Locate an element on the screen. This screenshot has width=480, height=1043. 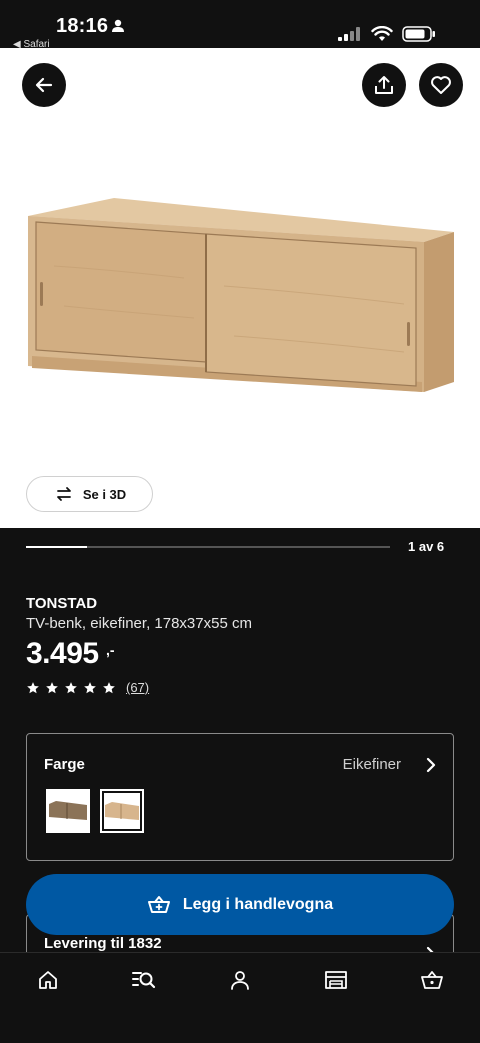
swatch-oak-thumbnail is located at coordinates (122, 811).